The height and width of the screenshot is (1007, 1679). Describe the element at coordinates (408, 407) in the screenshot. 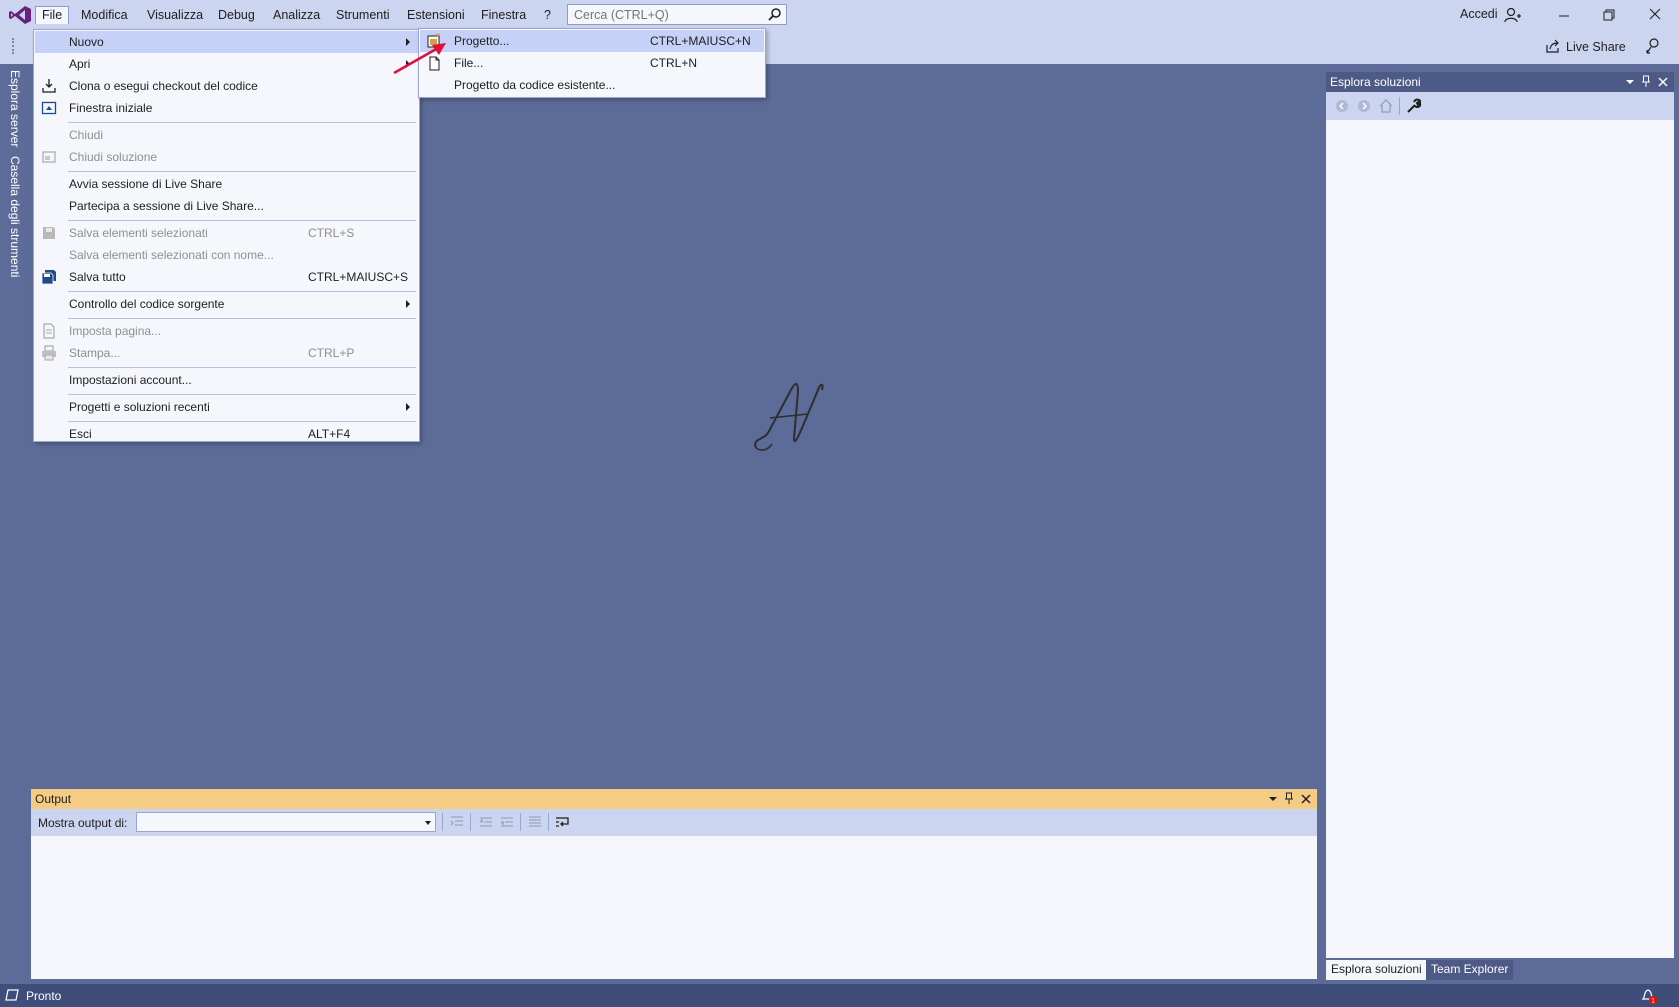

I see `submenu-arrow-icon` at that location.